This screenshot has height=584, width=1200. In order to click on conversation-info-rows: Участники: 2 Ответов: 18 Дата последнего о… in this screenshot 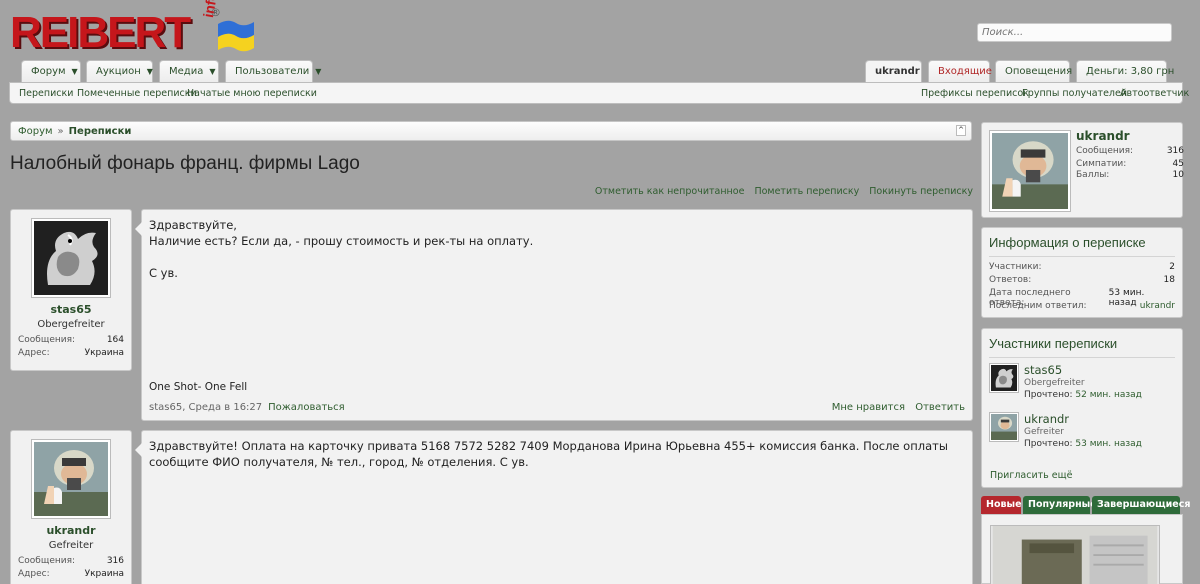, I will do `click(1082, 288)`.